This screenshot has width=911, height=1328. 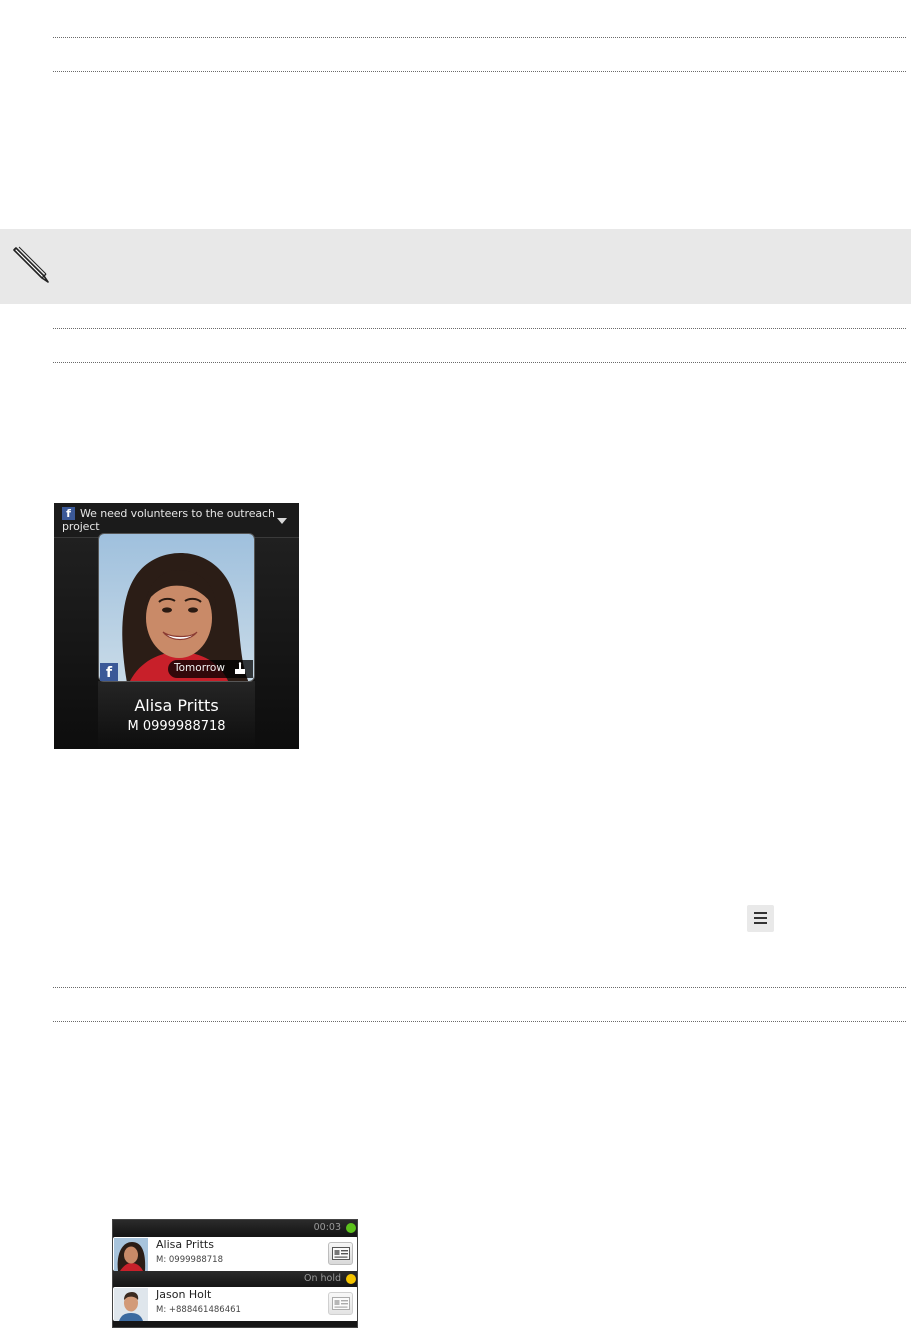 I want to click on calls-list-screenshot: 00:03 Alisa Pritts M: 0999988718 On hold, so click(x=235, y=1273).